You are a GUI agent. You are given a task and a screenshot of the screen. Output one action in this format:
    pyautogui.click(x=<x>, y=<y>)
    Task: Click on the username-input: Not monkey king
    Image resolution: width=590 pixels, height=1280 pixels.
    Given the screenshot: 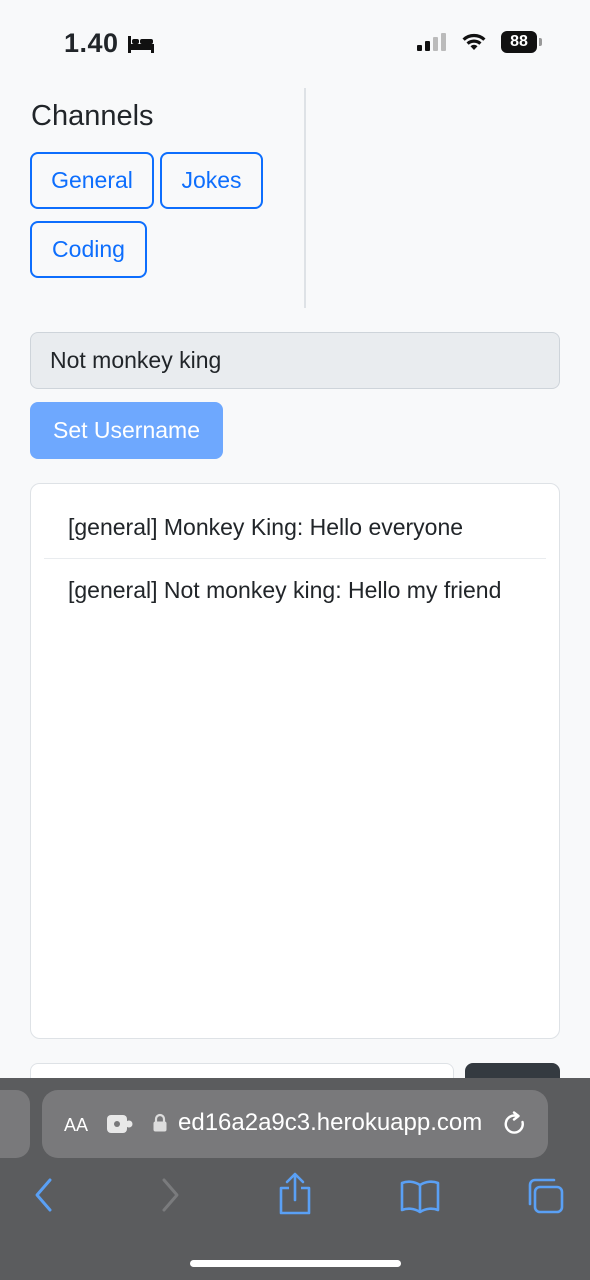 What is the action you would take?
    pyautogui.click(x=295, y=360)
    